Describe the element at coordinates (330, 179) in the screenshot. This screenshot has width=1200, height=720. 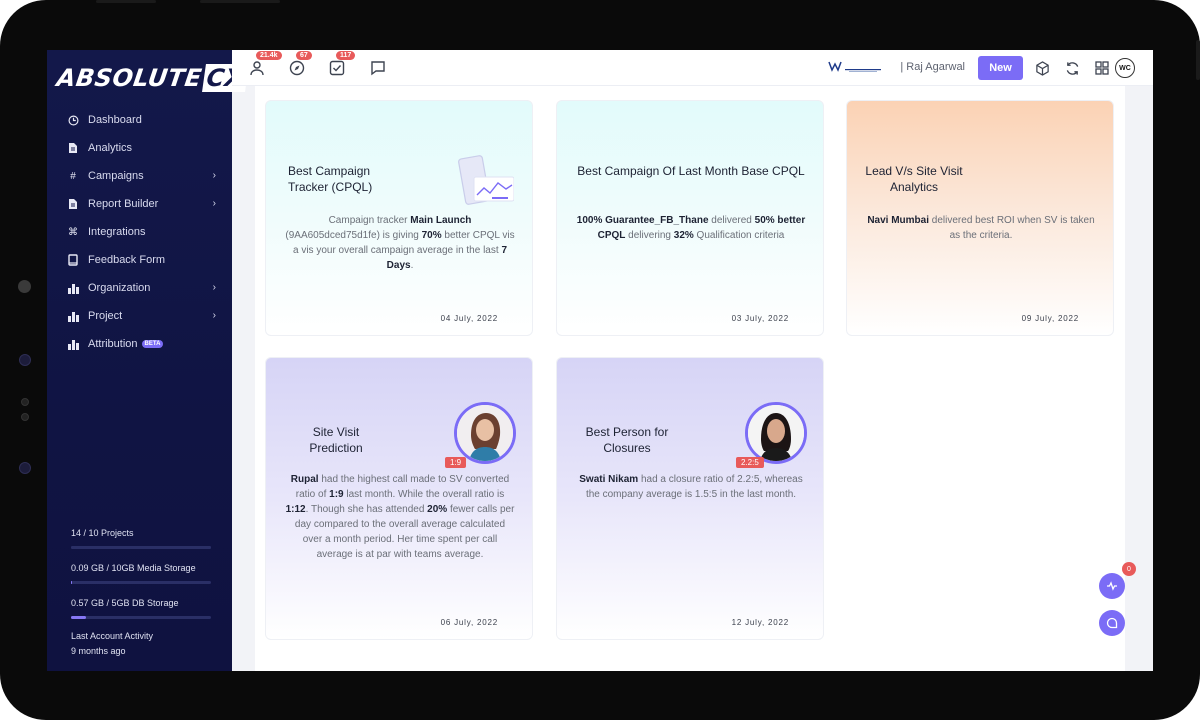
I see `card-title: Best Campaign Tracker (CPQL)` at that location.